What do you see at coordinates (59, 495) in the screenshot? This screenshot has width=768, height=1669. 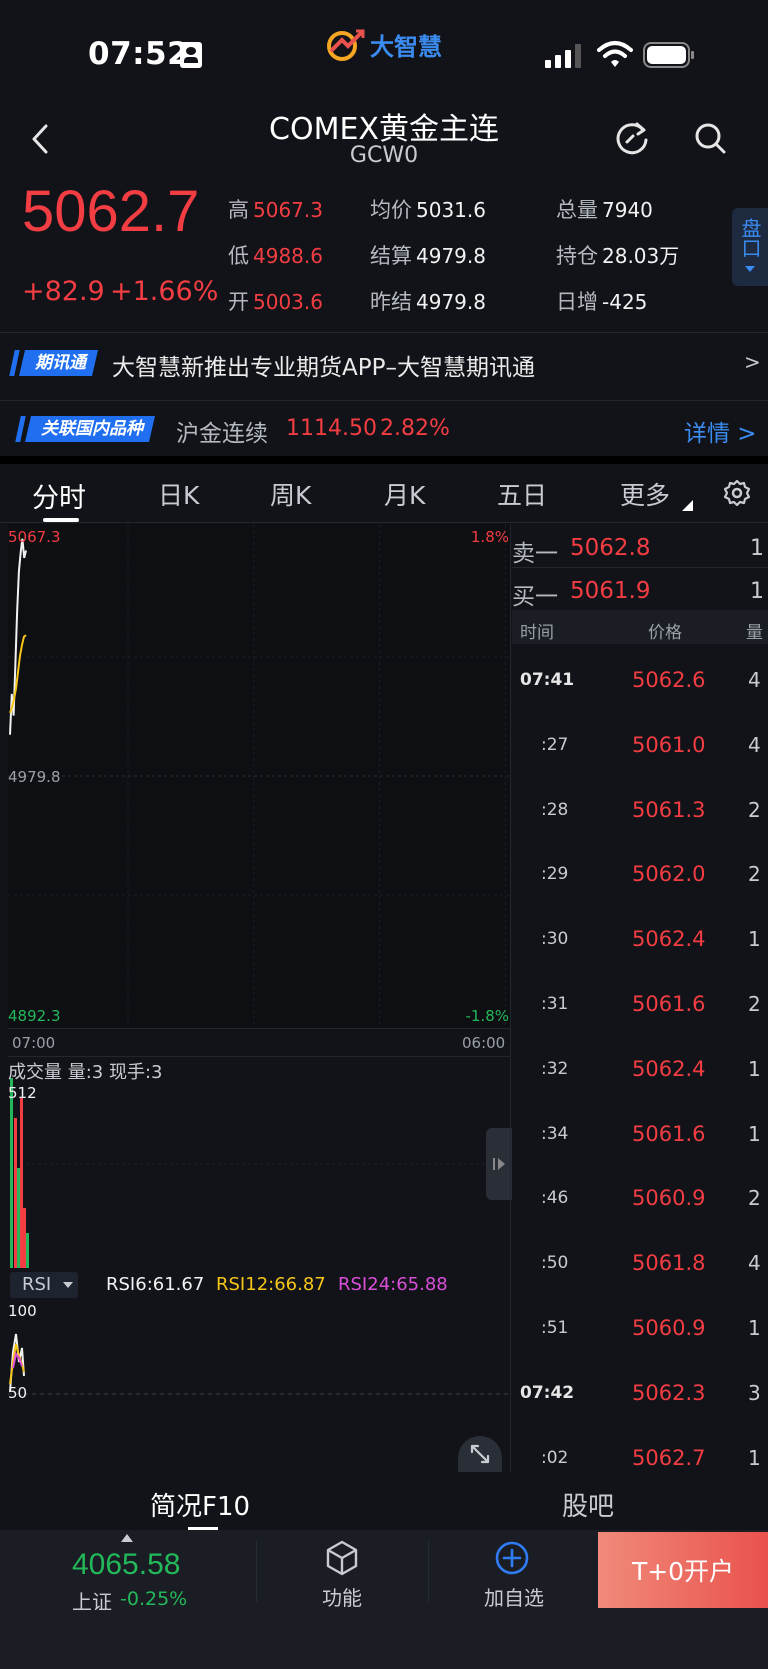 I see `tab-intraday: 分时` at bounding box center [59, 495].